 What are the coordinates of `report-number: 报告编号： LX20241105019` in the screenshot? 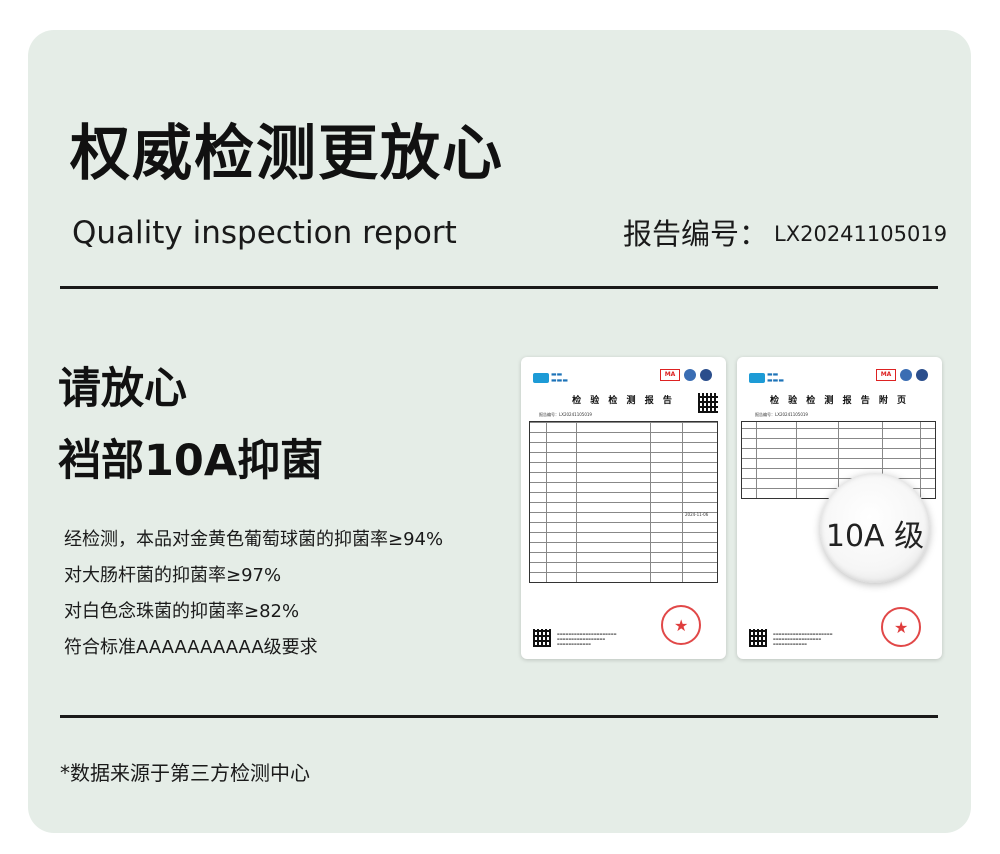 It's located at (785, 234).